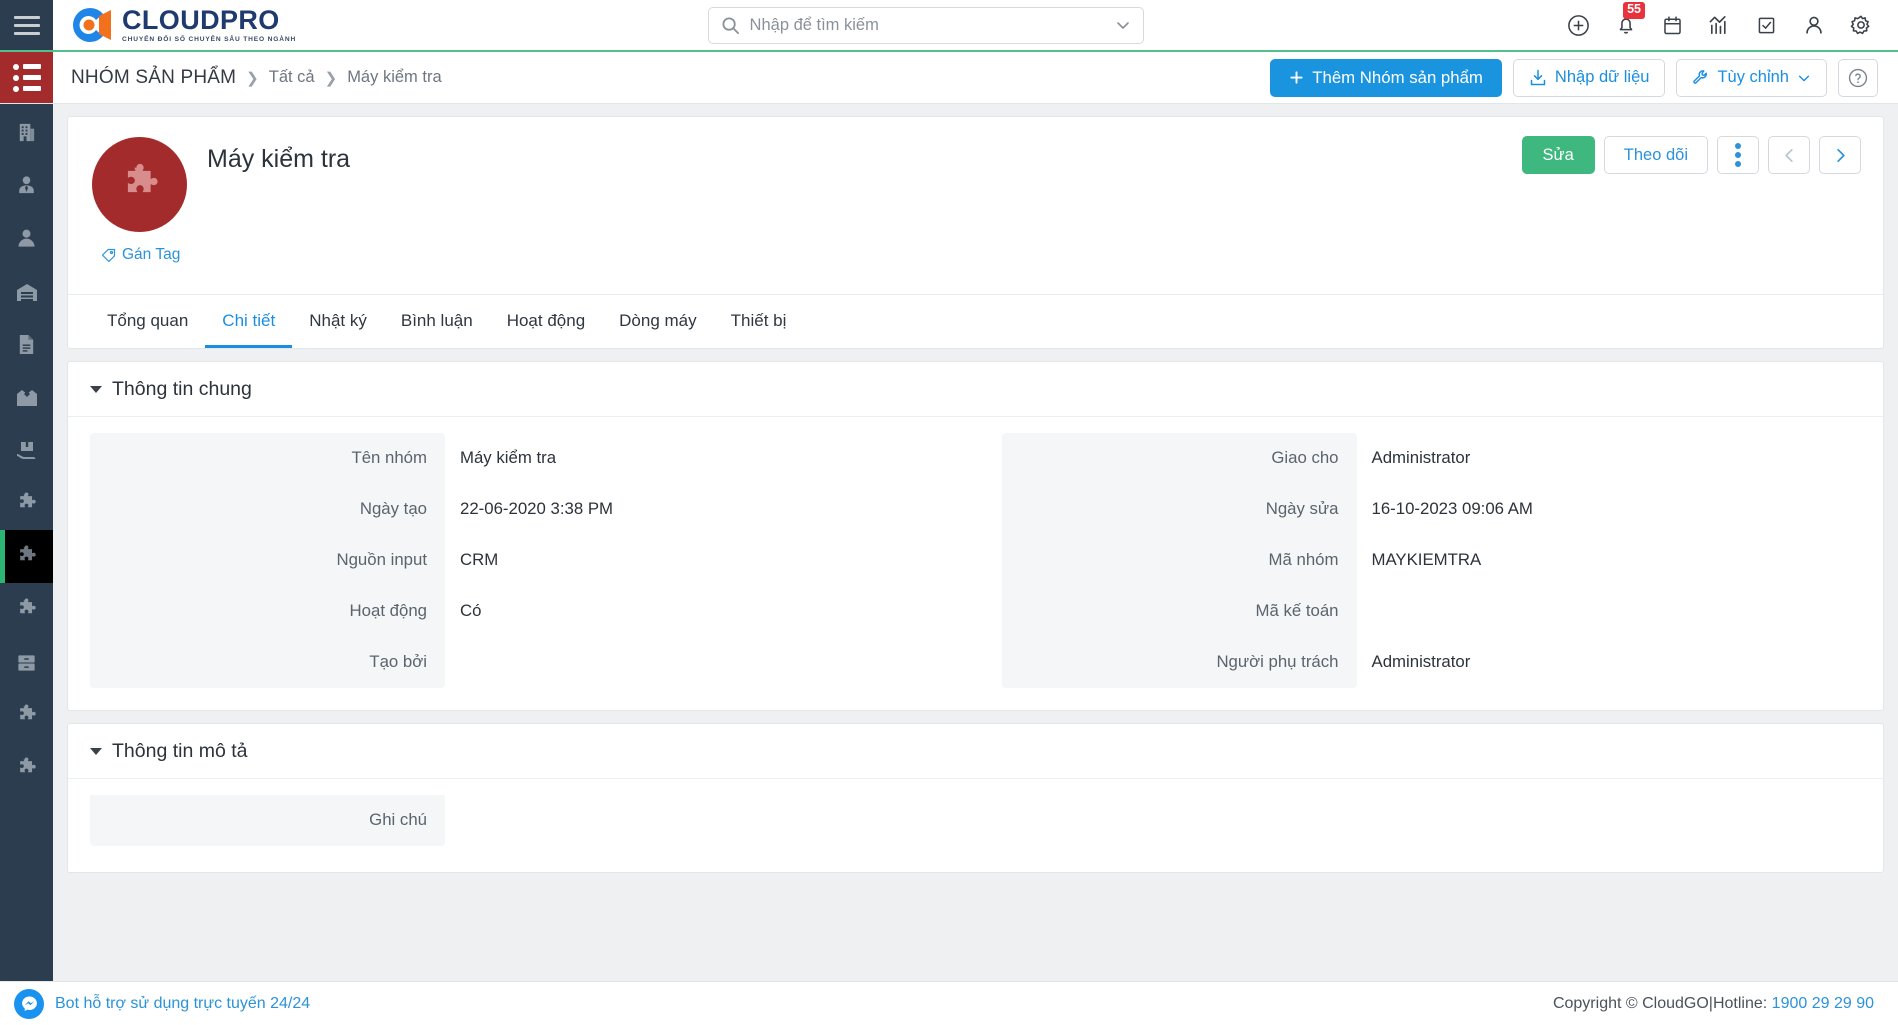  What do you see at coordinates (26, 77) in the screenshot?
I see `list-module-icon` at bounding box center [26, 77].